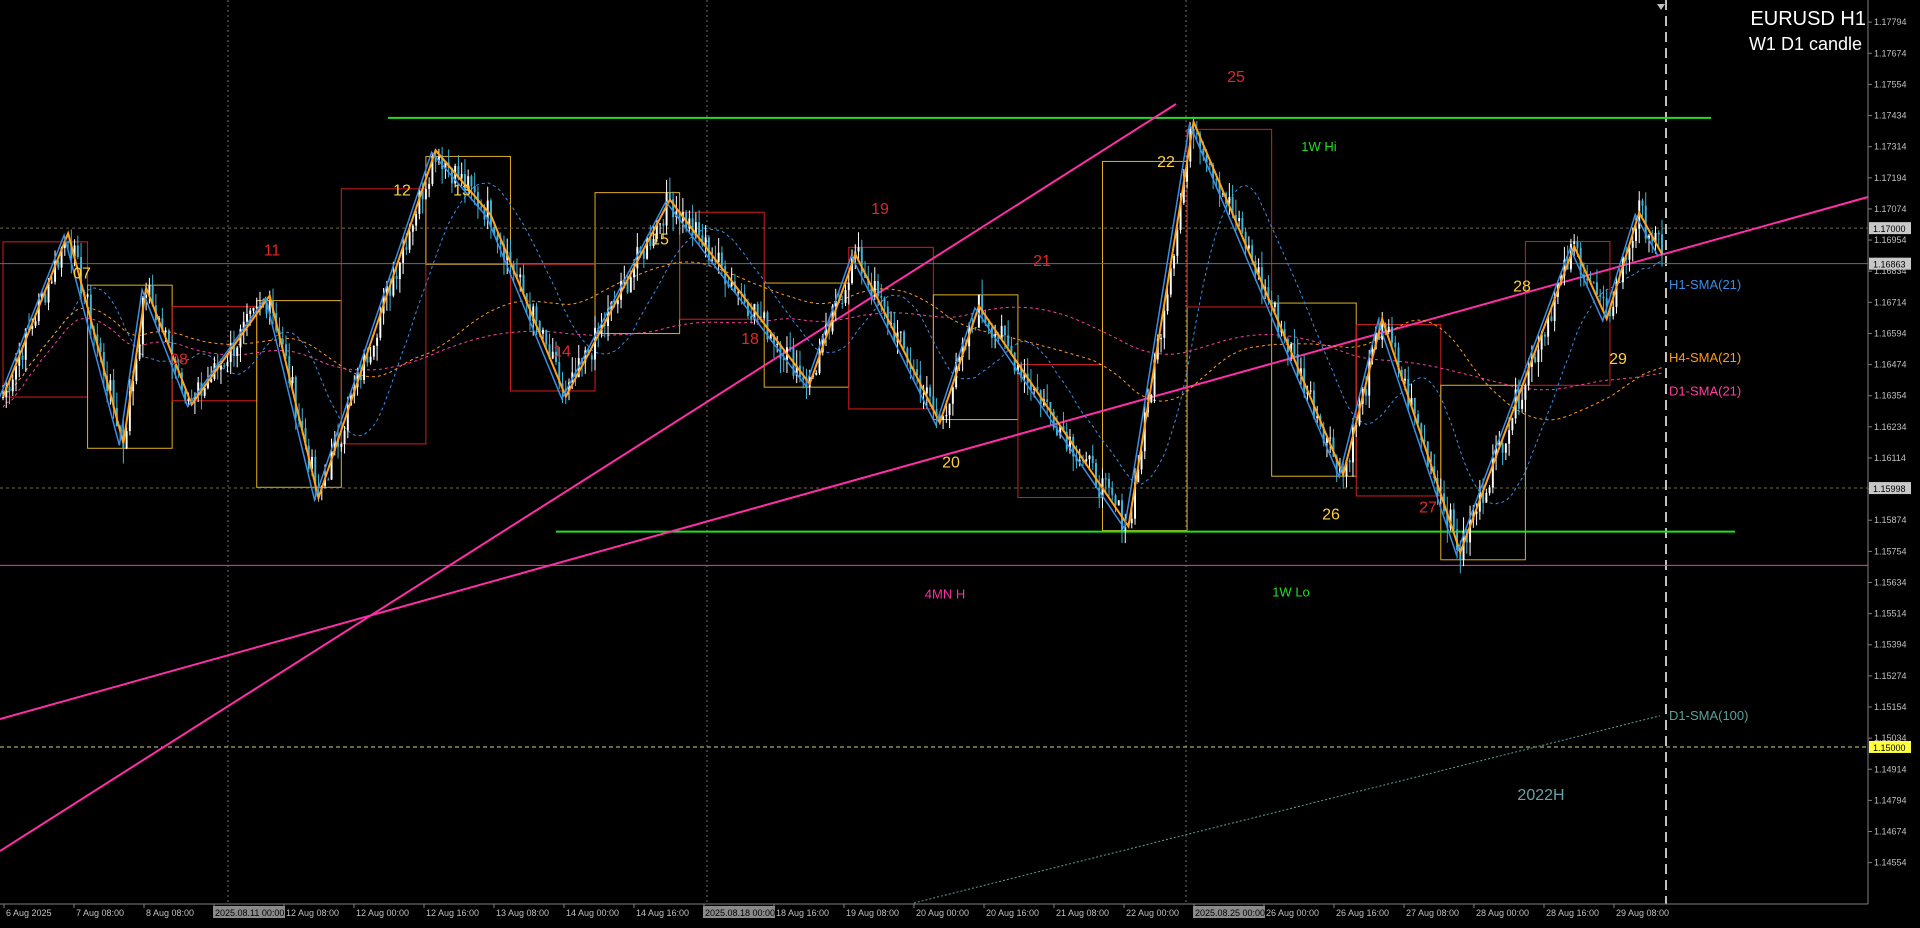 Image resolution: width=1920 pixels, height=928 pixels. What do you see at coordinates (312, 913) in the screenshot?
I see `x-tick-label: 12 Aug 08:00` at bounding box center [312, 913].